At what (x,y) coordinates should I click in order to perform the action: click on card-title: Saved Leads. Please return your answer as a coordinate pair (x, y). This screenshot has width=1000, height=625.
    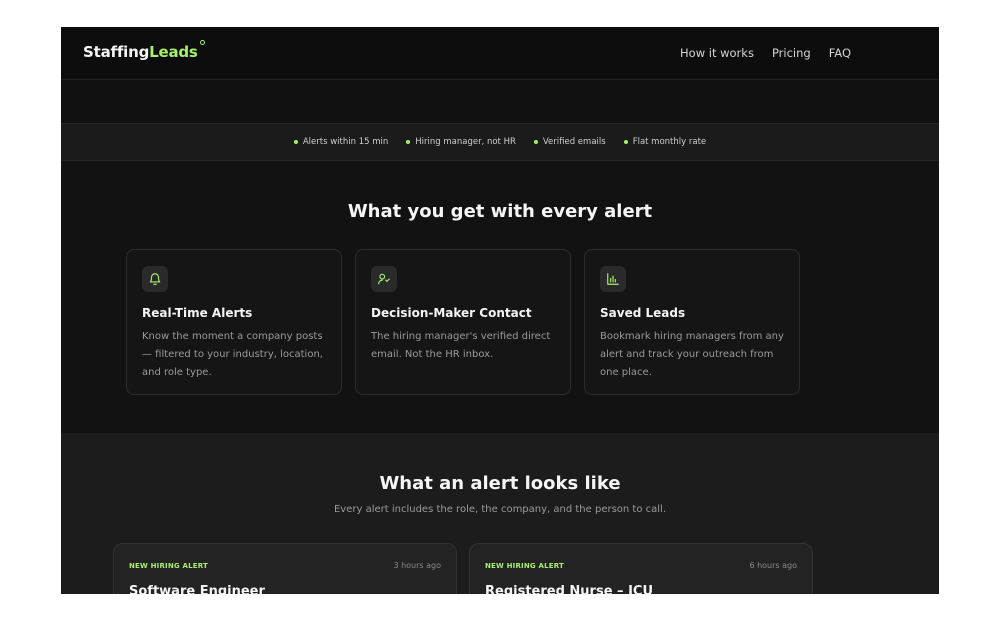
    Looking at the image, I should click on (643, 313).